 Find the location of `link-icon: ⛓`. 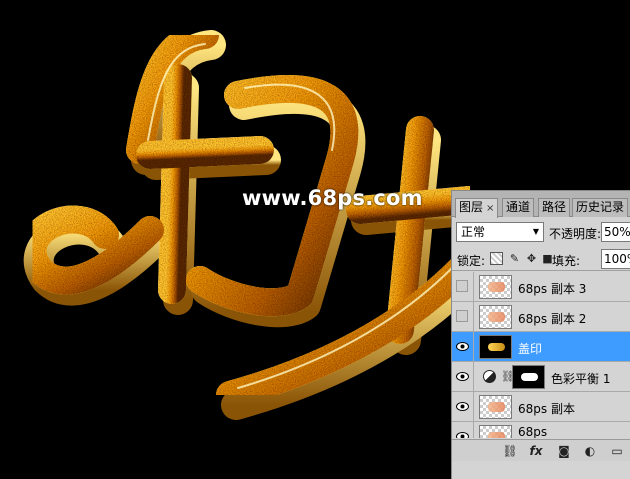

link-icon: ⛓ is located at coordinates (510, 451).